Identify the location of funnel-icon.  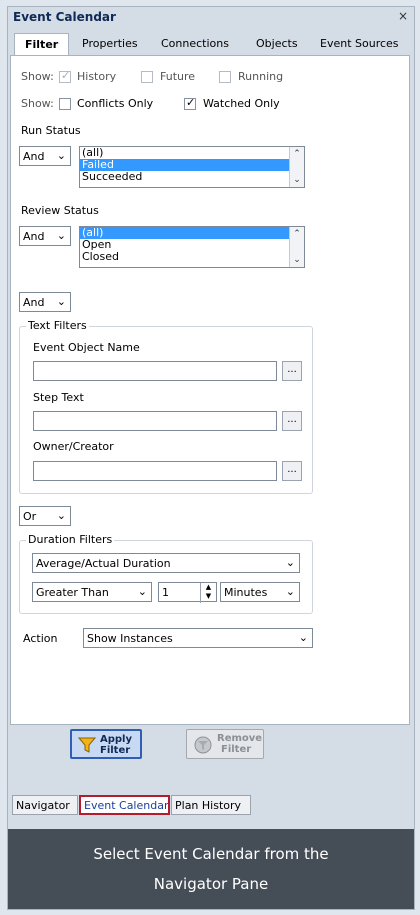
(87, 745).